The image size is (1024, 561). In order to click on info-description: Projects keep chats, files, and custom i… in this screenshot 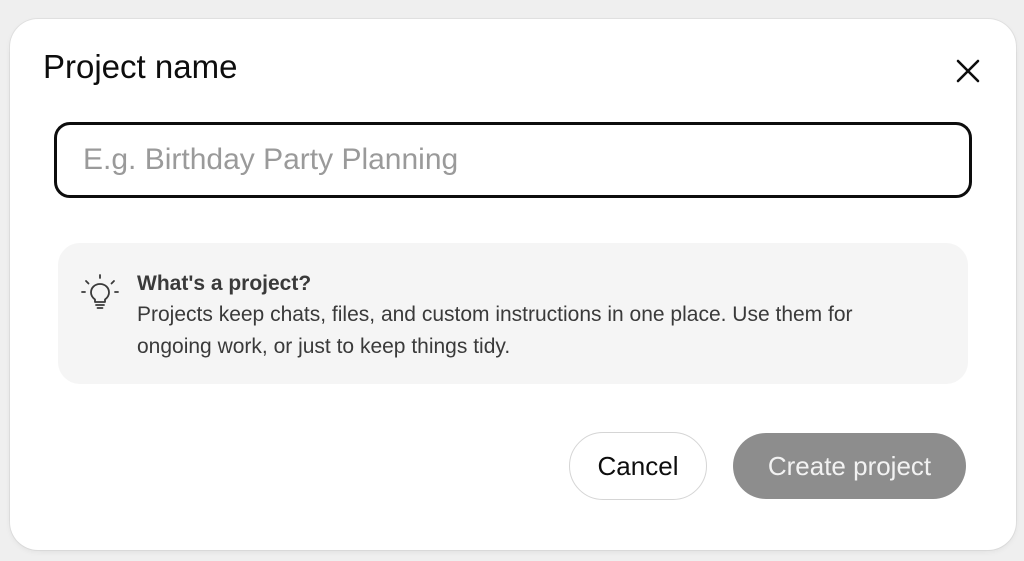, I will do `click(495, 330)`.